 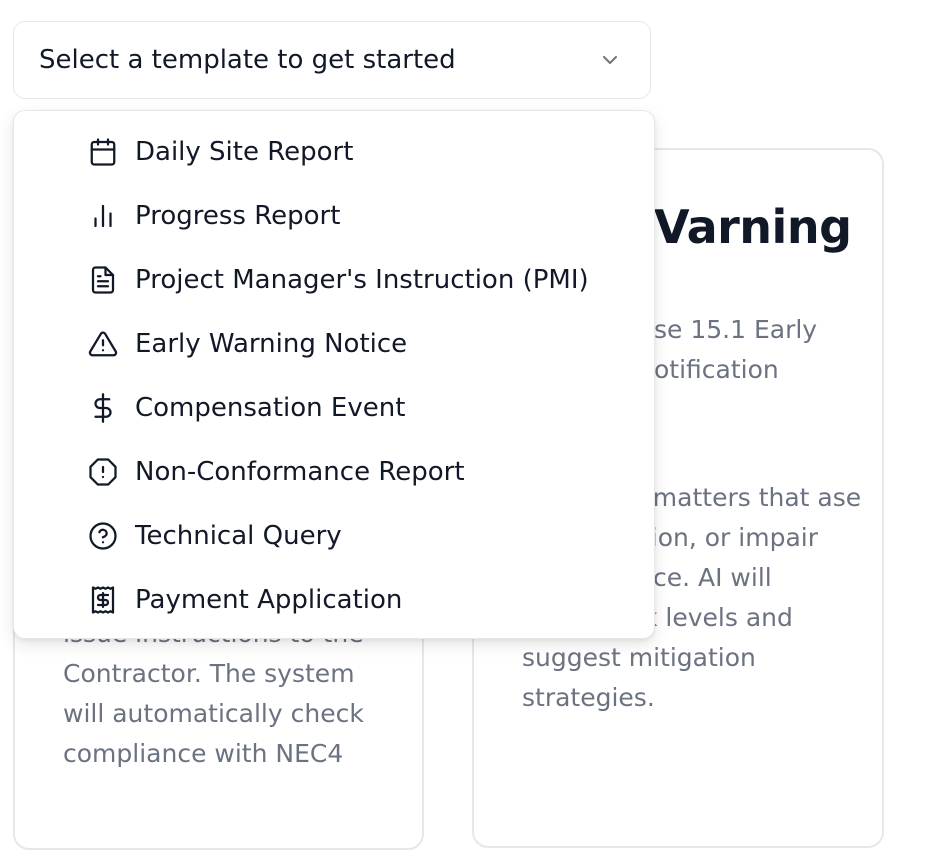 I want to click on menu-item-technical-query: Technical Query, so click(x=334, y=536).